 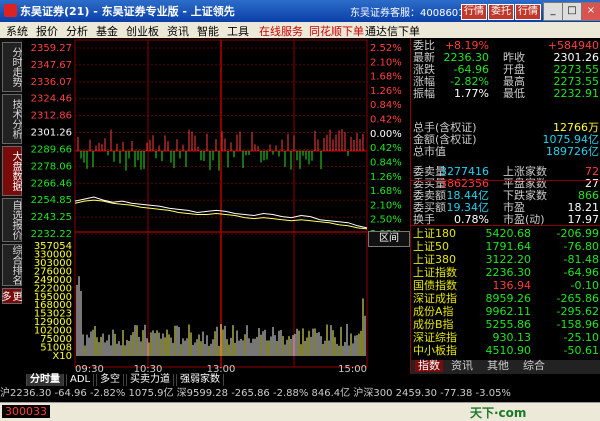 What do you see at coordinates (581, 246) in the screenshot?
I see `index-change: -76.80` at bounding box center [581, 246].